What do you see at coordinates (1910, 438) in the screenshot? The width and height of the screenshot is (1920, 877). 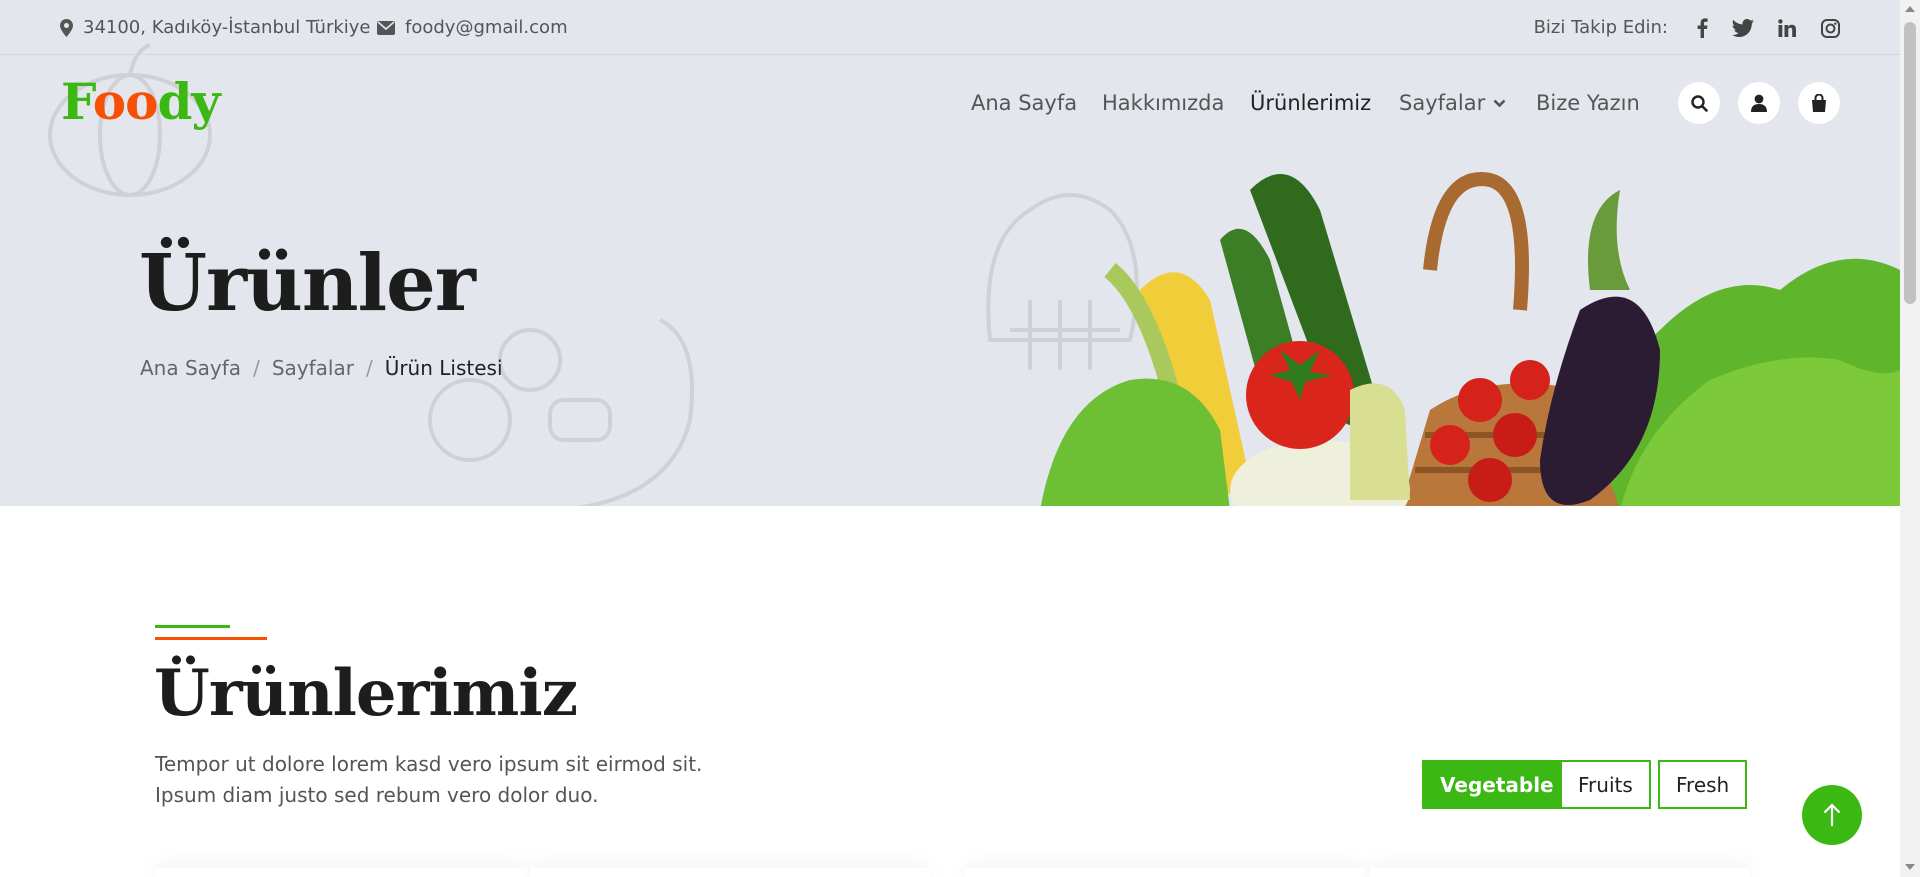 I see `page-scrollbar` at bounding box center [1910, 438].